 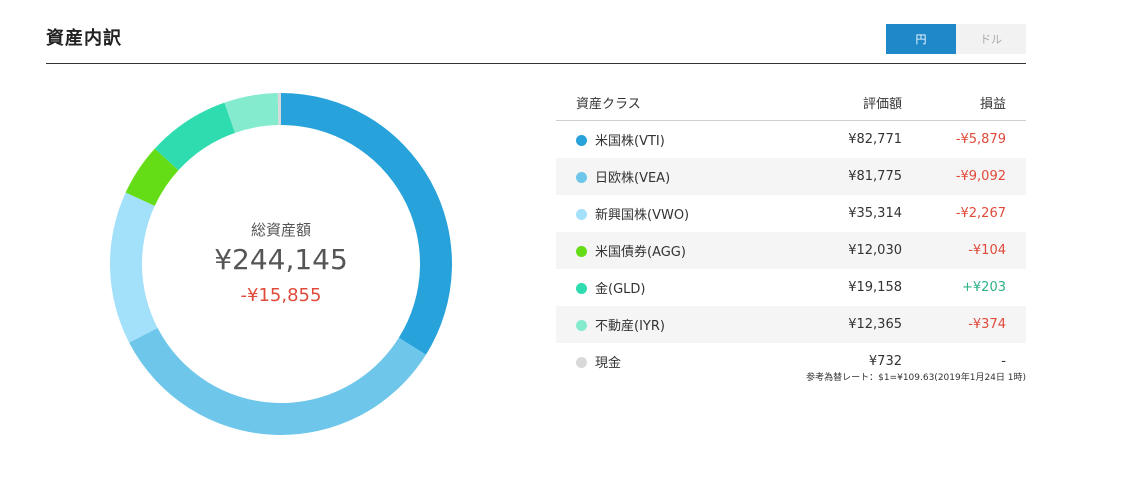 I want to click on asset-pnl-cell: +¥203, so click(x=984, y=287).